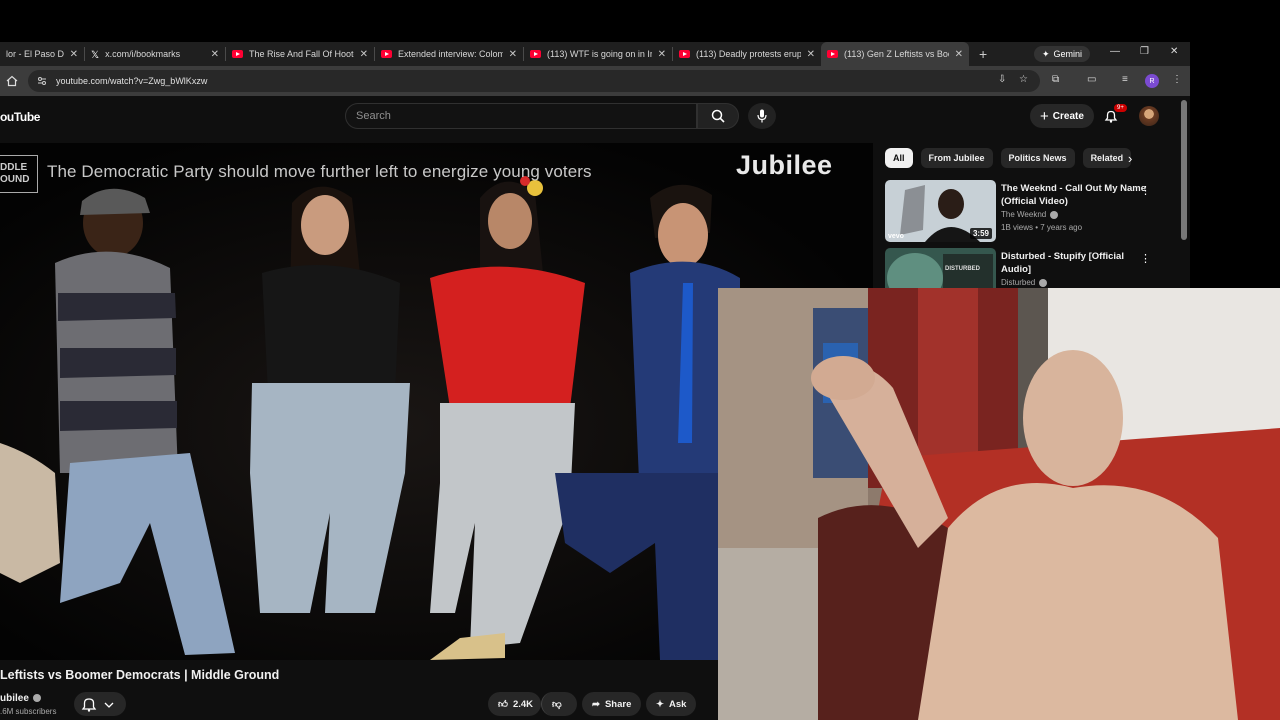 This screenshot has width=1280, height=720. Describe the element at coordinates (1042, 227) in the screenshot. I see `recommendation-meta: 1B views • 7 years ago` at that location.